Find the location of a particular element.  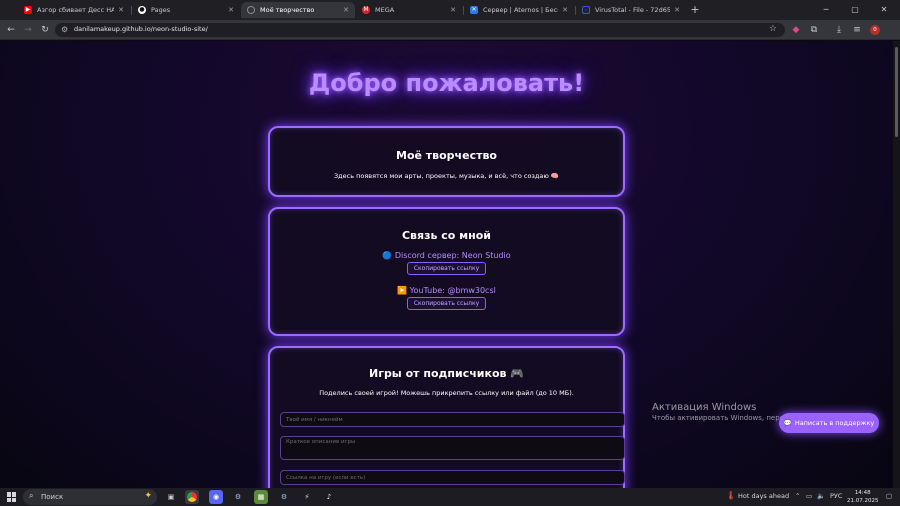

media-control-icon: ≡ is located at coordinates (857, 30).